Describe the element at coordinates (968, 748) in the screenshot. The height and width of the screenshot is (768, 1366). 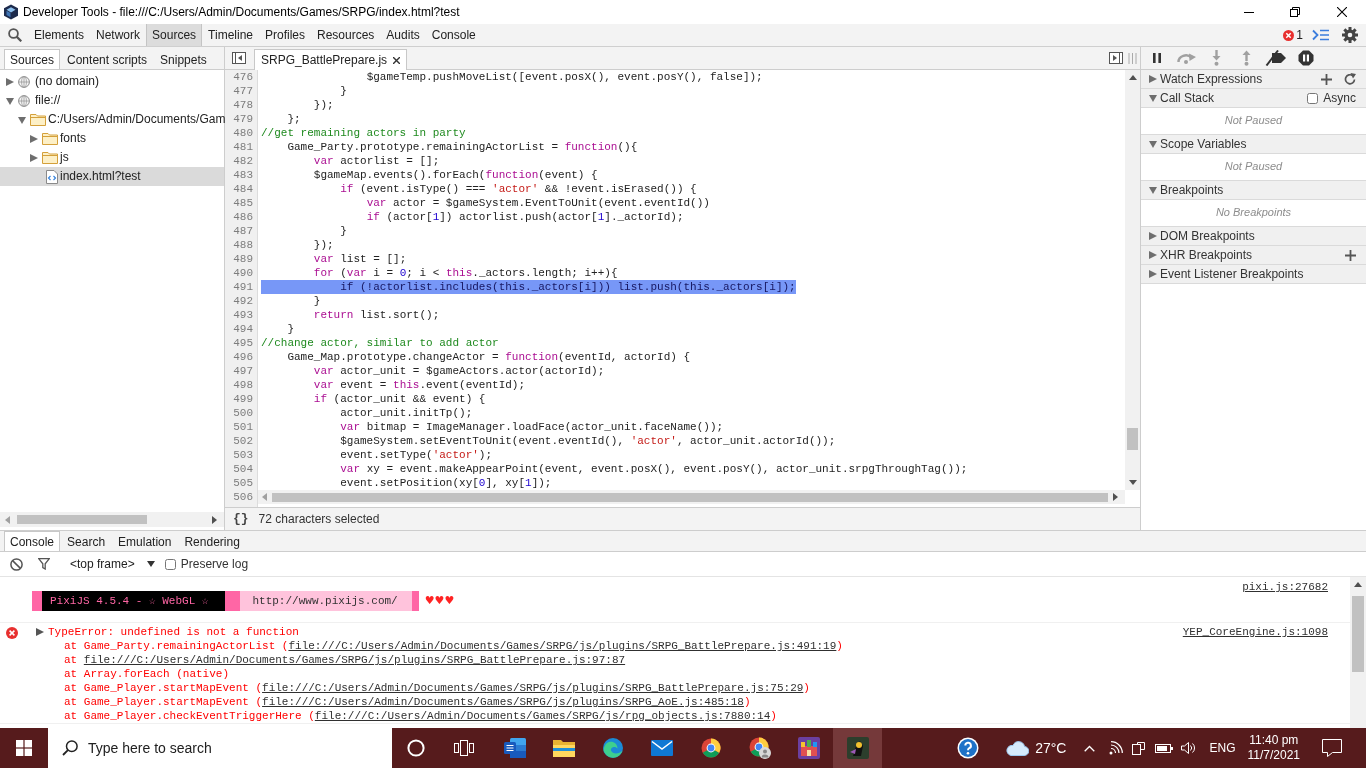
I see `help-icon` at that location.